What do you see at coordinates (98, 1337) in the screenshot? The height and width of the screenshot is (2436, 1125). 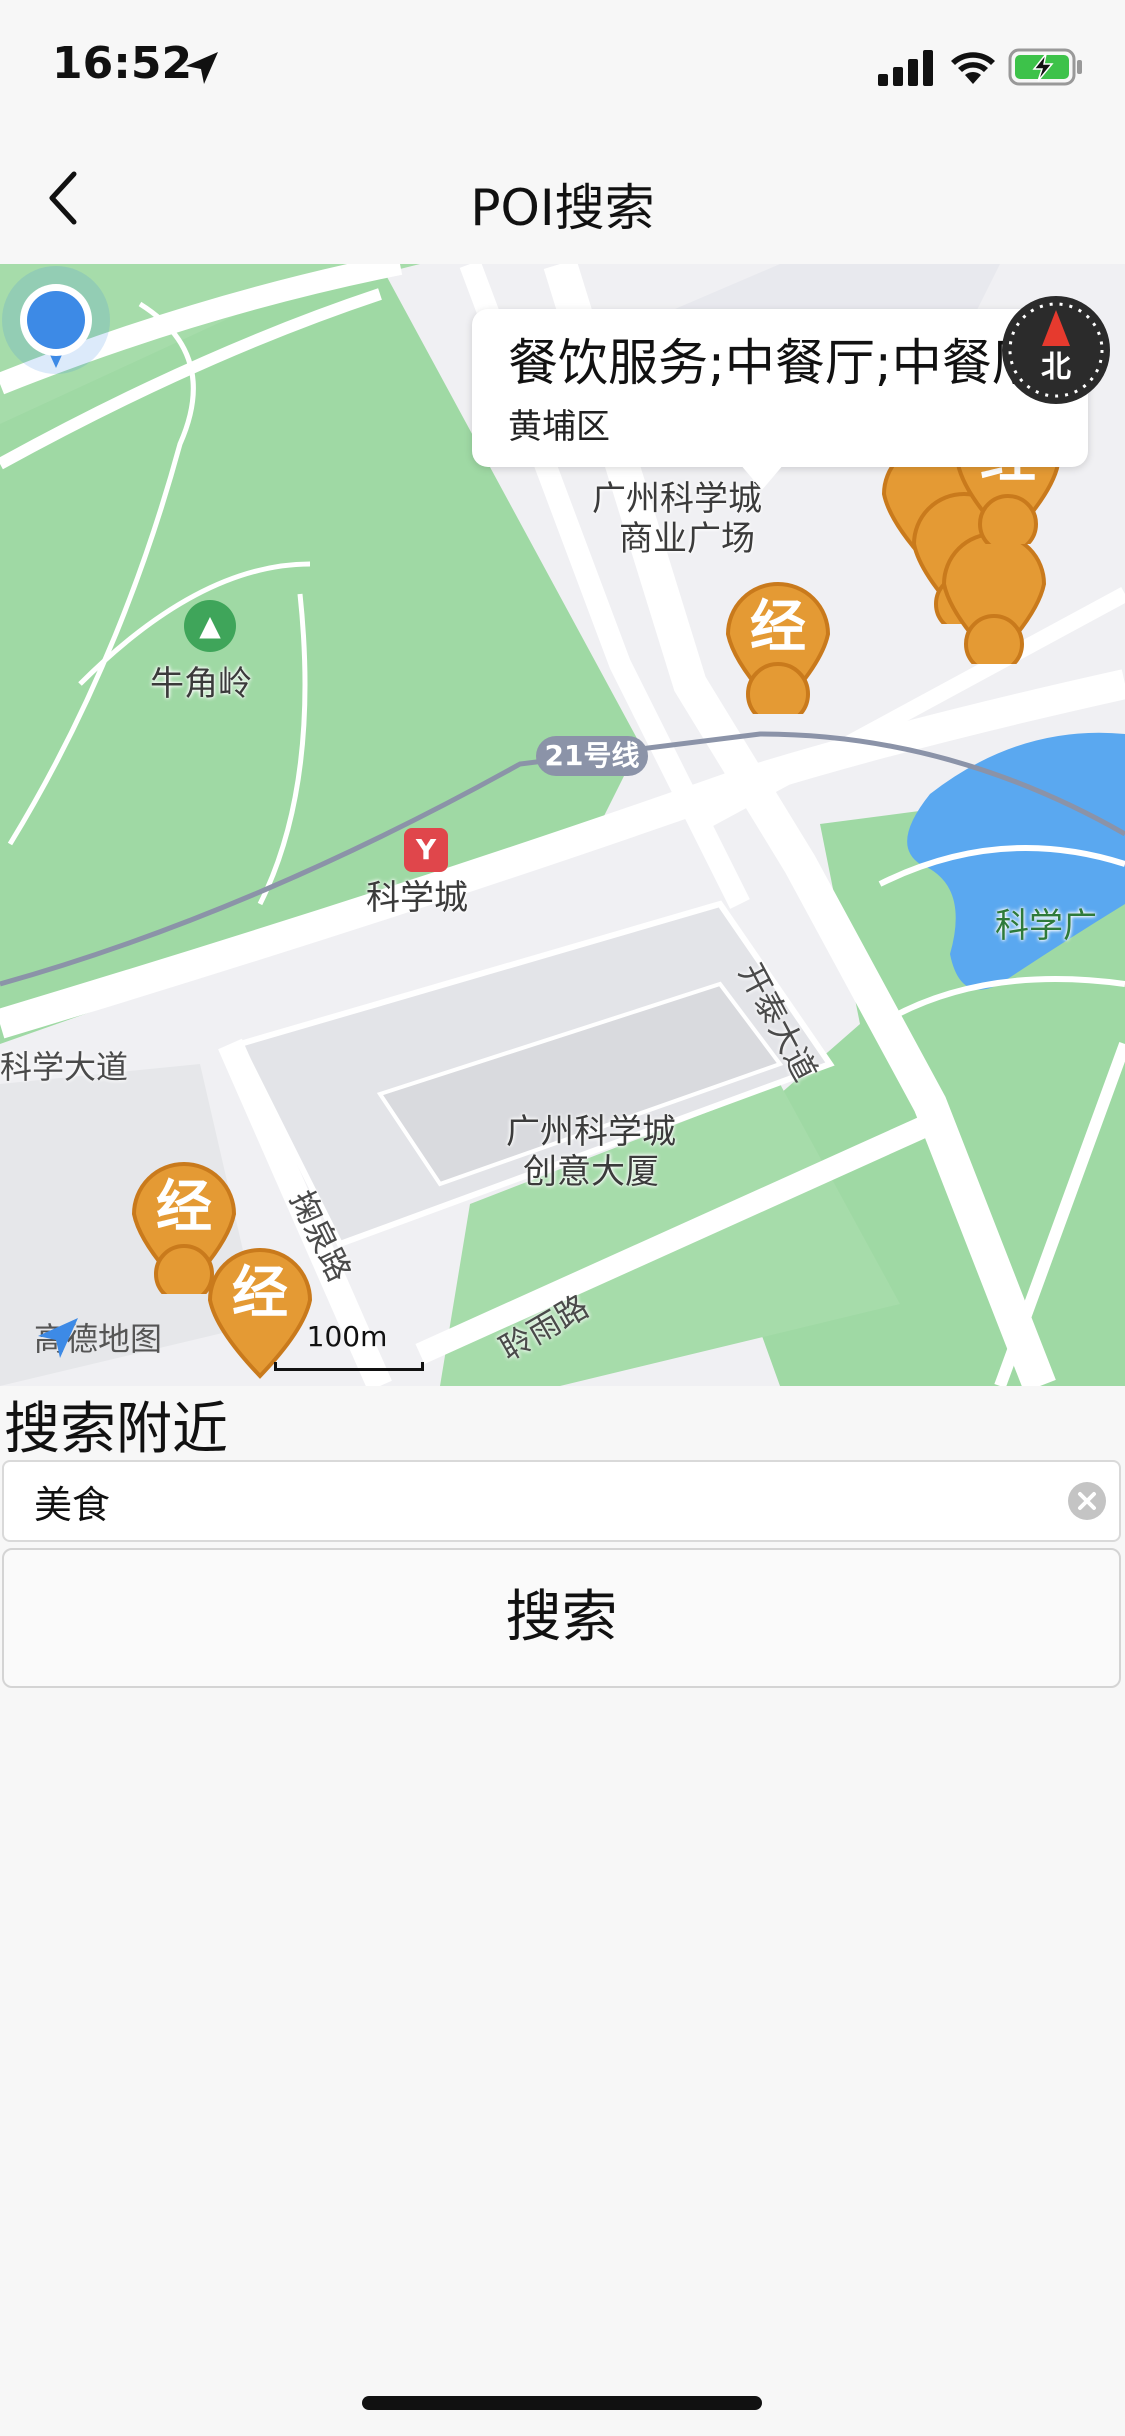 I see `map-logo: 高德地图` at bounding box center [98, 1337].